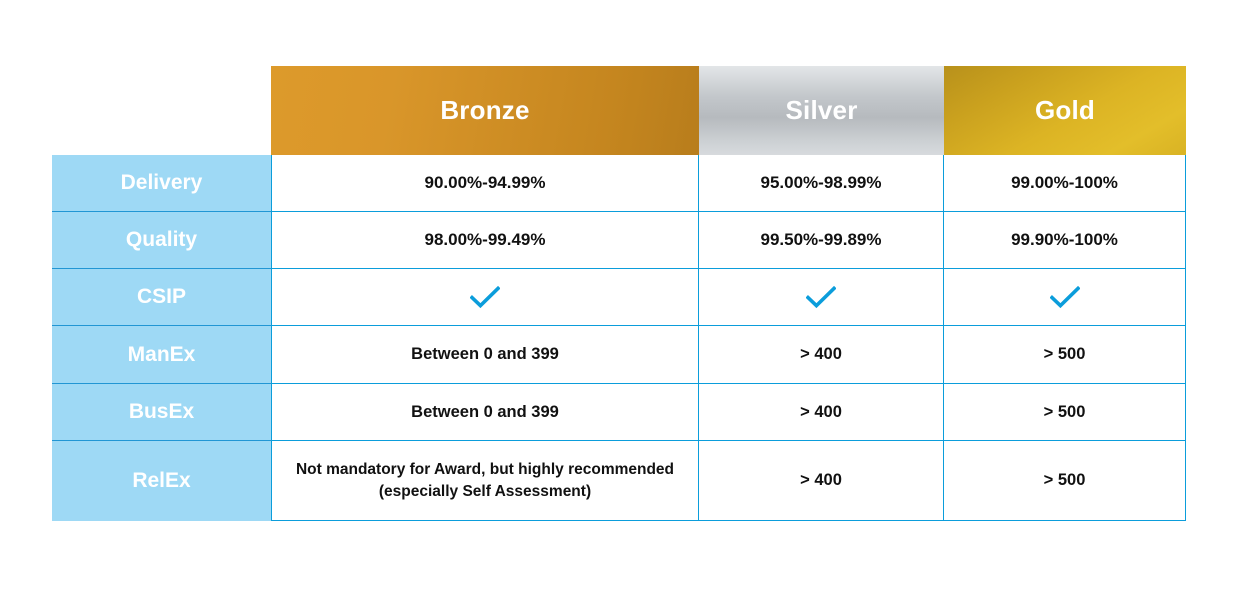  What do you see at coordinates (485, 240) in the screenshot?
I see `cell-quality-bronze: 98.00%-99.49%` at bounding box center [485, 240].